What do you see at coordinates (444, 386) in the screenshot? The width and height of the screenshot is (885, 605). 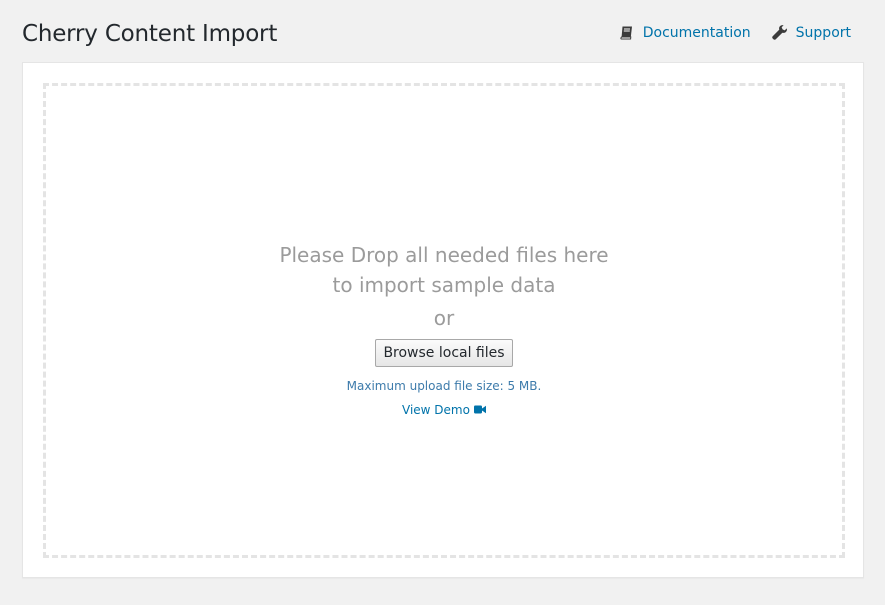 I see `max-upload-size: Maximum upload file size: 5 MB.` at bounding box center [444, 386].